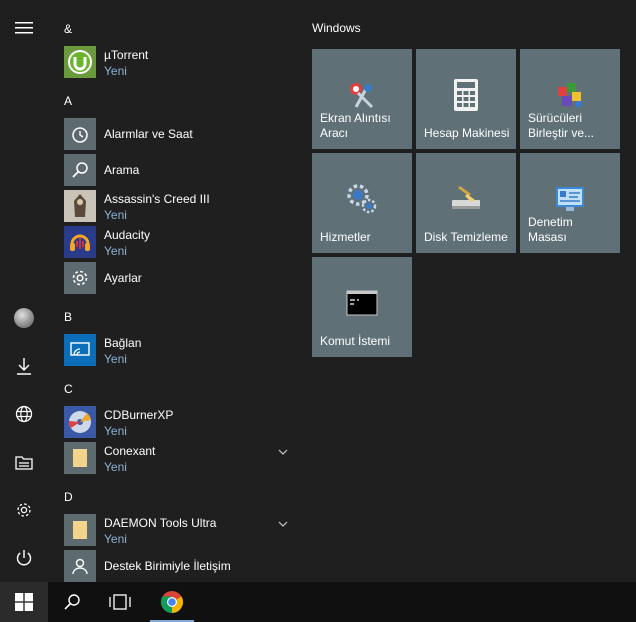 This screenshot has width=636, height=622. What do you see at coordinates (466, 237) in the screenshot?
I see `tile-label: Disk Temizleme` at bounding box center [466, 237].